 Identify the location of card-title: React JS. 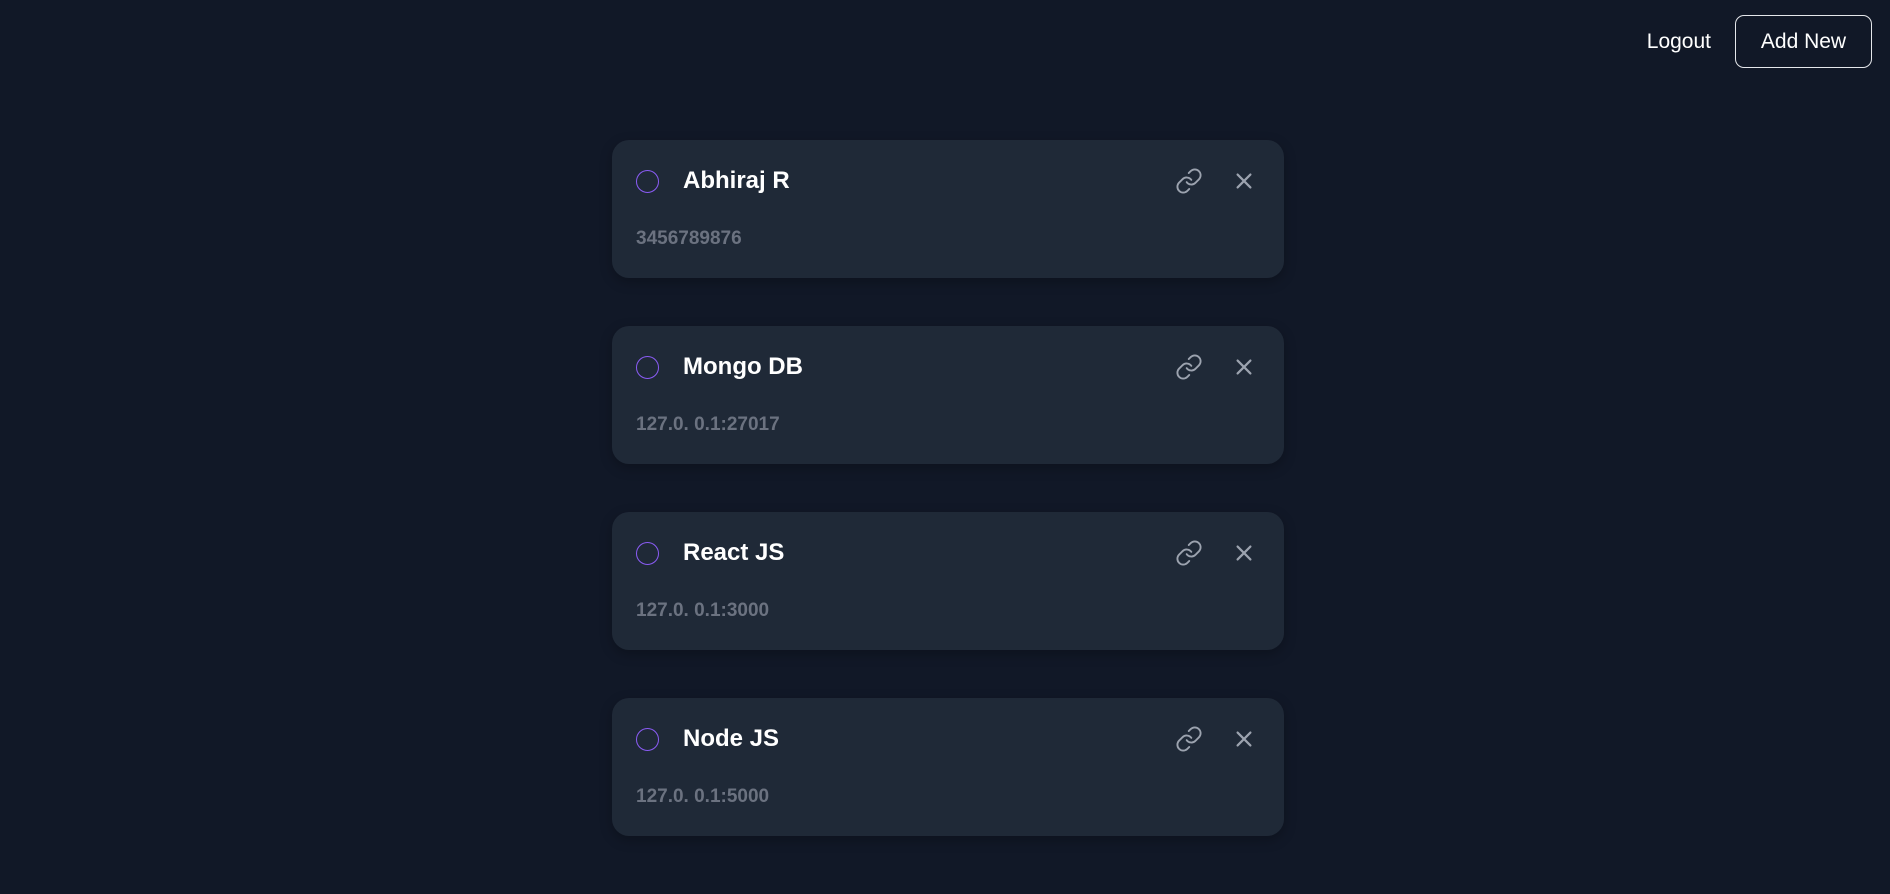
(734, 552).